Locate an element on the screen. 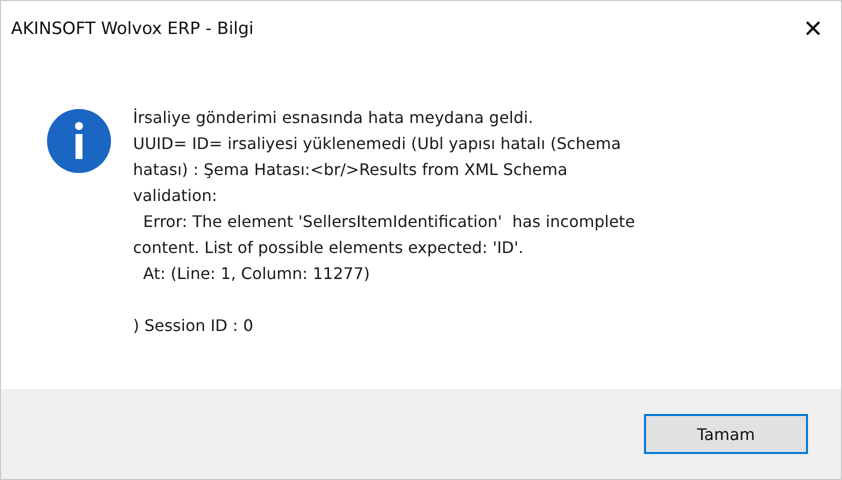 This screenshot has width=842, height=480. message-text: İrsaliye gönderimi esnasında hata meydana geldi. is located at coordinates (333, 118).